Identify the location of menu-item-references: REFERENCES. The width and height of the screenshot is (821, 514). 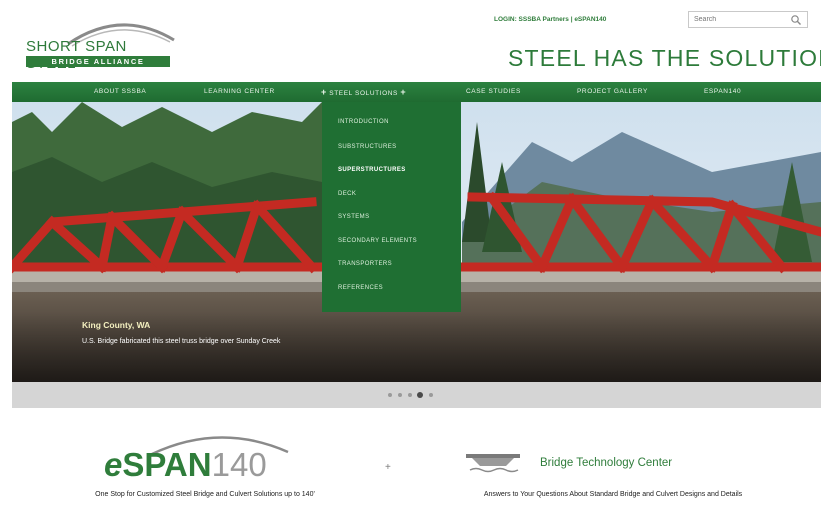
(360, 288).